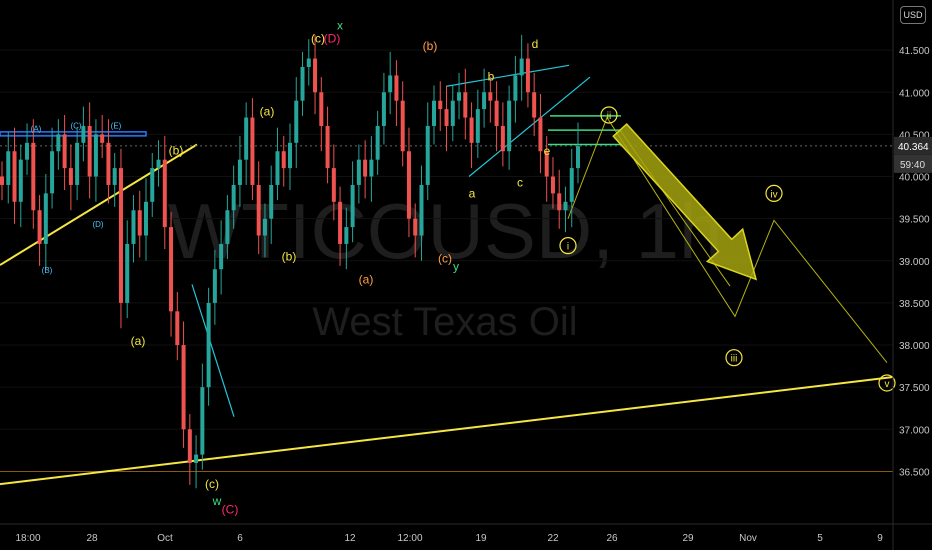 This screenshot has height=550, width=932. I want to click on y-tick-label: 39.500, so click(914, 220).